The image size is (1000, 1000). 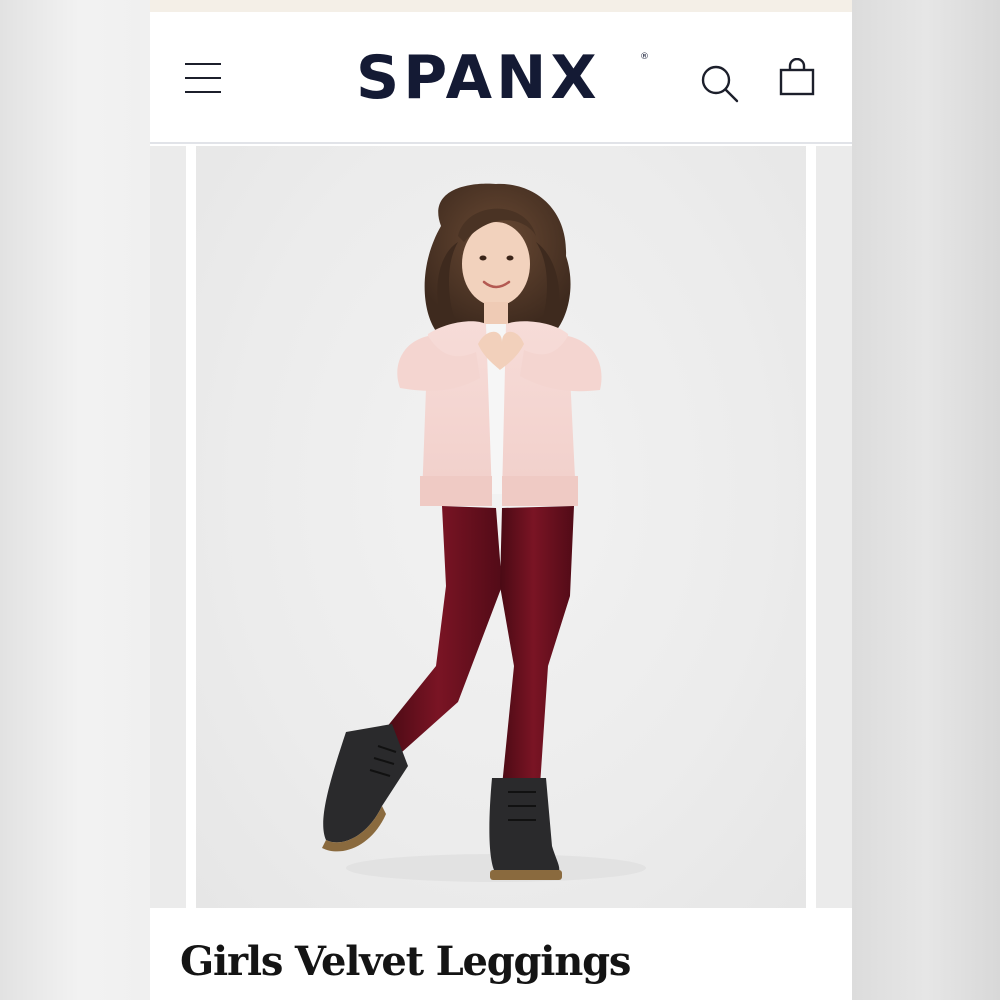 I want to click on search-icon, so click(x=720, y=84).